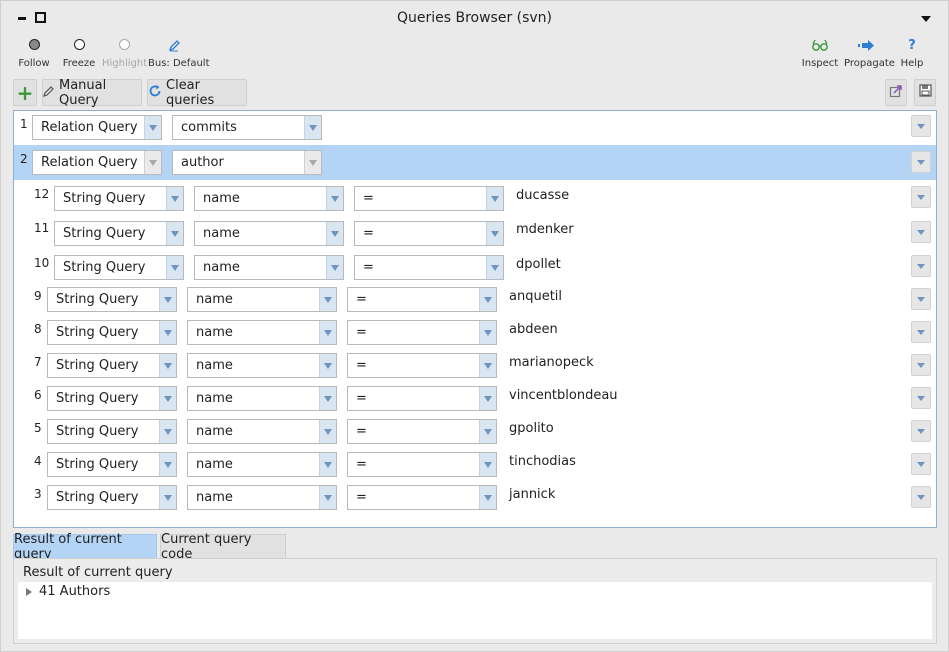 Image resolution: width=949 pixels, height=652 pixels. Describe the element at coordinates (124, 54) in the screenshot. I see `highlight-button: Highlight` at that location.